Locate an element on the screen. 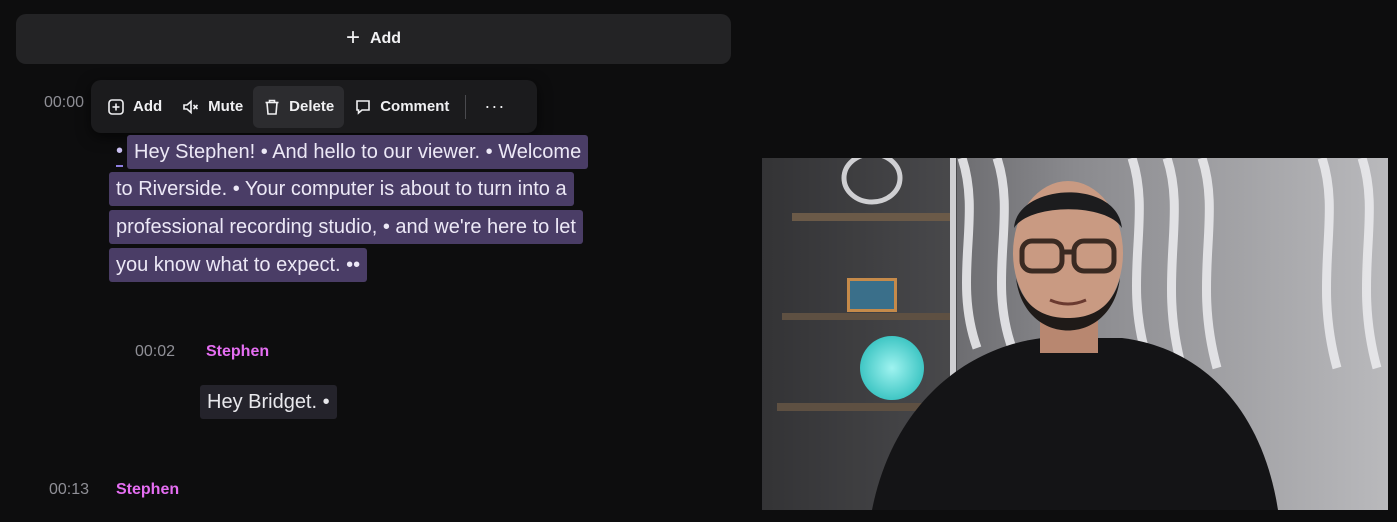 The image size is (1397, 522). toolbar-mute-button: Mute is located at coordinates (212, 107).